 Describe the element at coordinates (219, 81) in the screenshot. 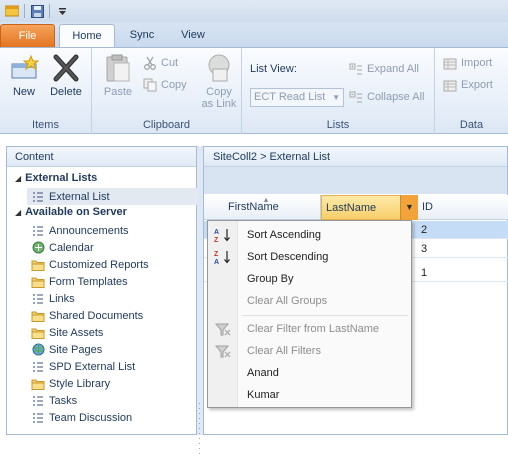

I see `copy-as-link-button: Copy as Link` at that location.